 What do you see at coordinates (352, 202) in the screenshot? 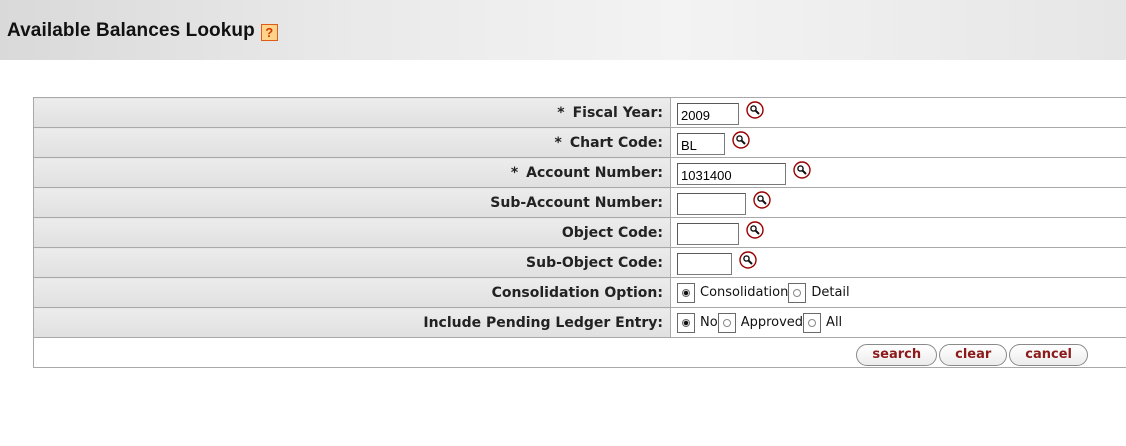
I see `sub-account-number-label: Sub-Account Number:` at bounding box center [352, 202].